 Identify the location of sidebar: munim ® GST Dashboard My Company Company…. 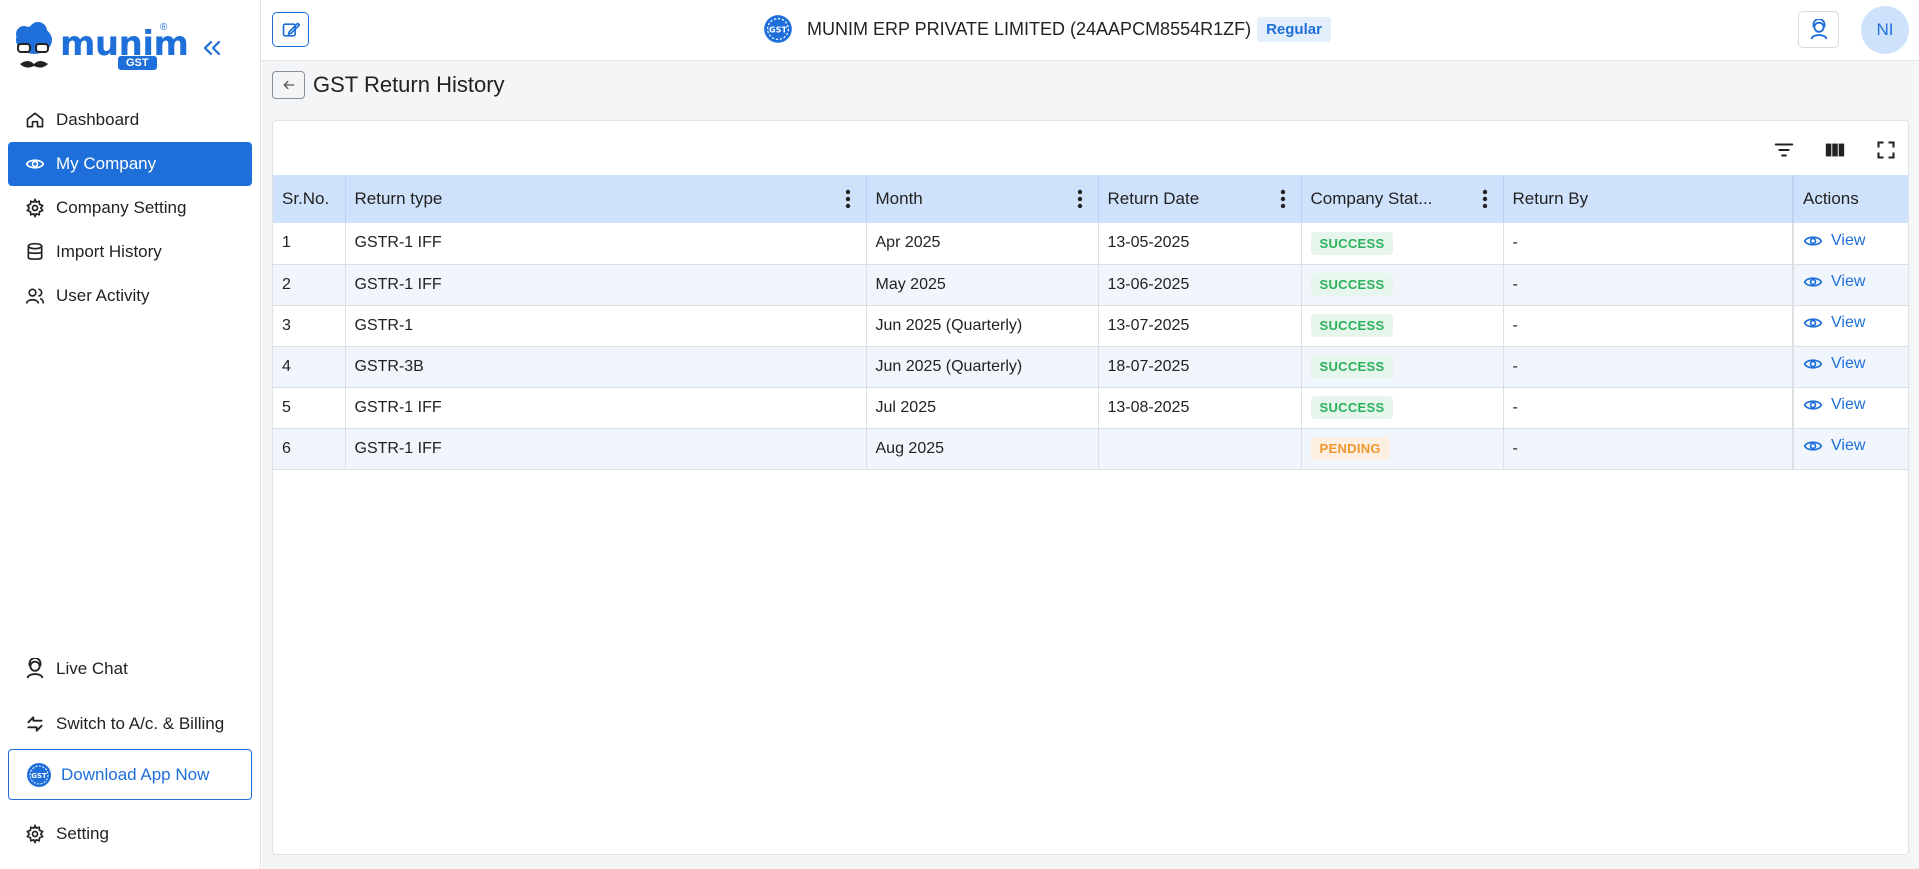
(130, 434).